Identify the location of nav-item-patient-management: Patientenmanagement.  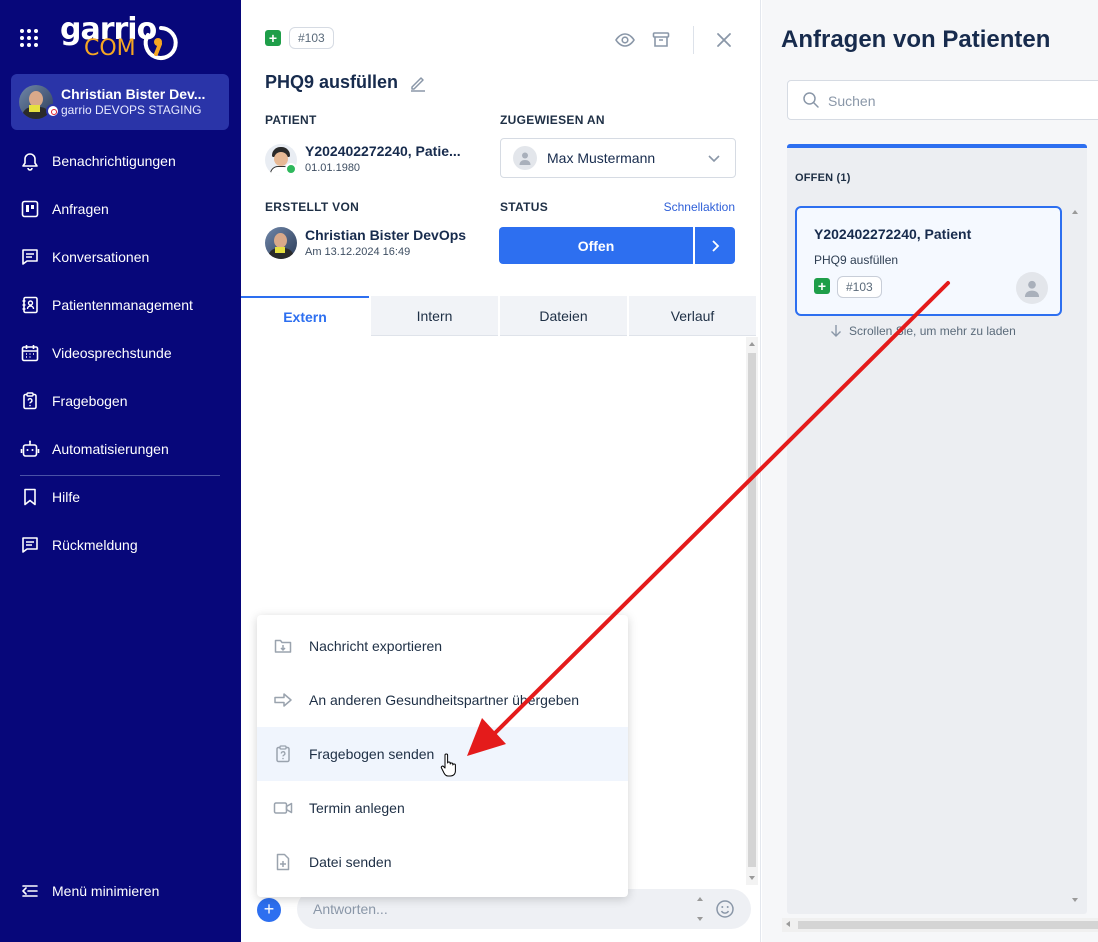
(120, 305).